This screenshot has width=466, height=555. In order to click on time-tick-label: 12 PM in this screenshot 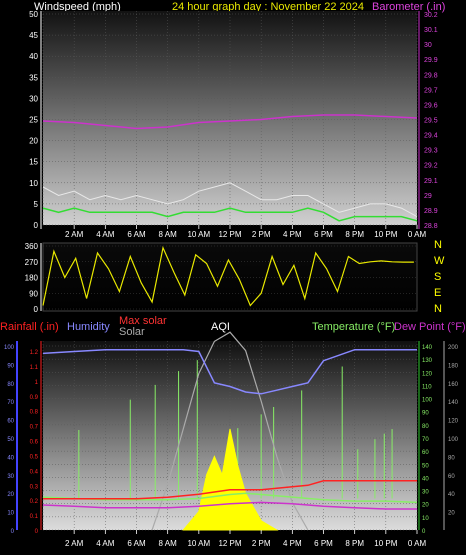, I will do `click(229, 543)`.